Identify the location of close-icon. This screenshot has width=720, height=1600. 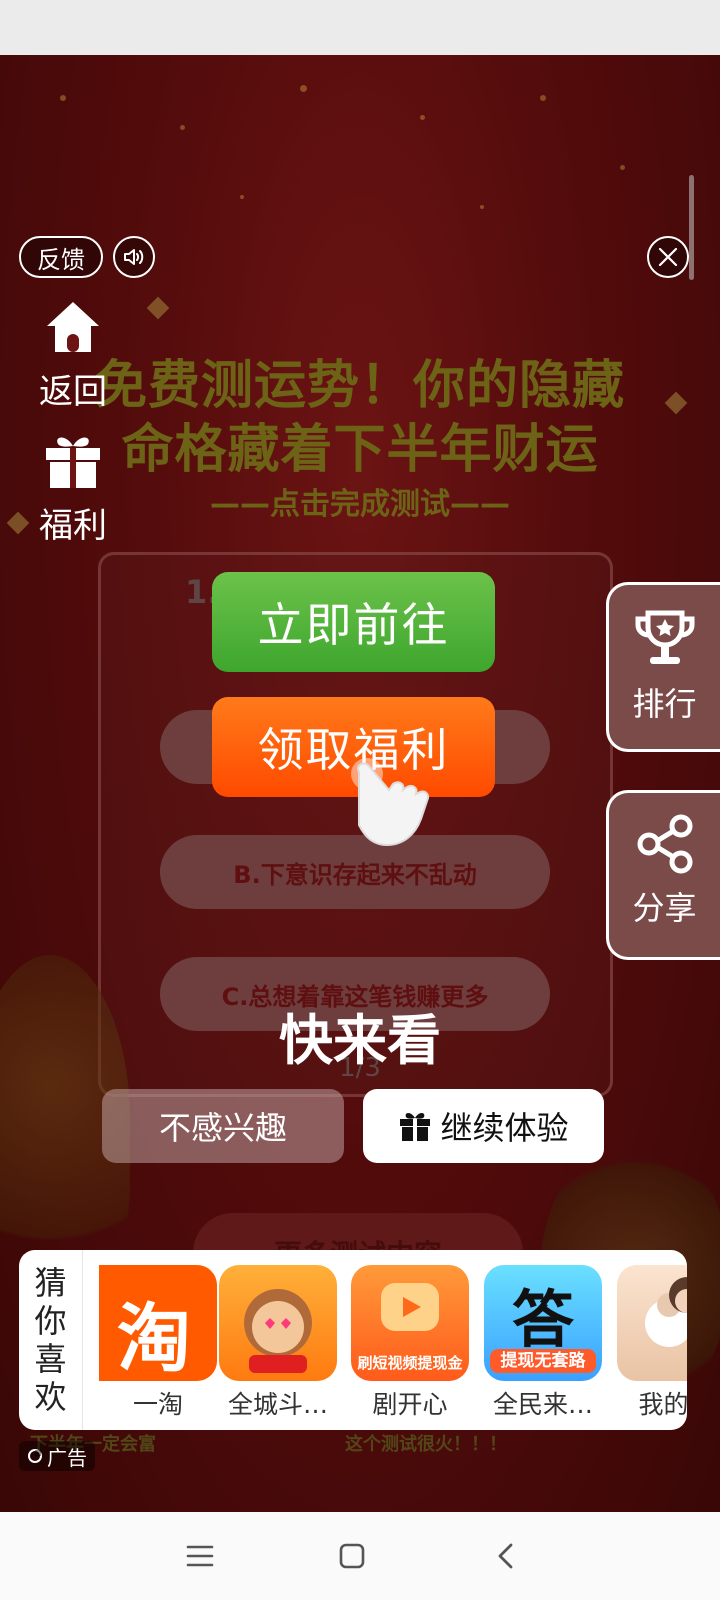
(668, 257).